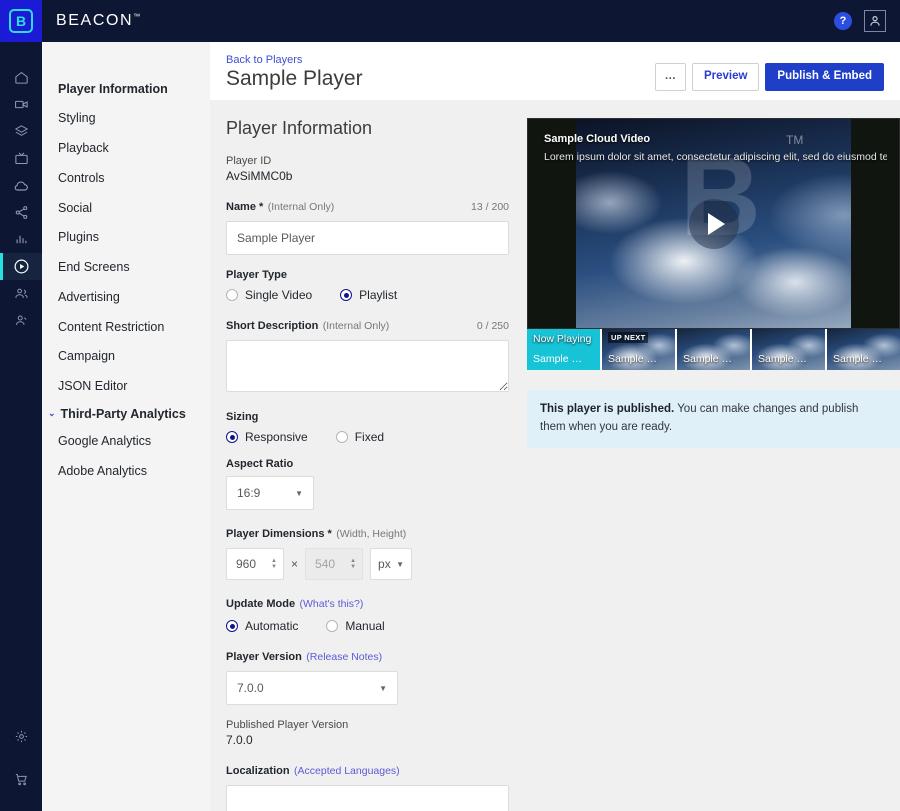 The image size is (900, 811). Describe the element at coordinates (134, 297) in the screenshot. I see `sidebar-item-advertising: Advertising` at that location.